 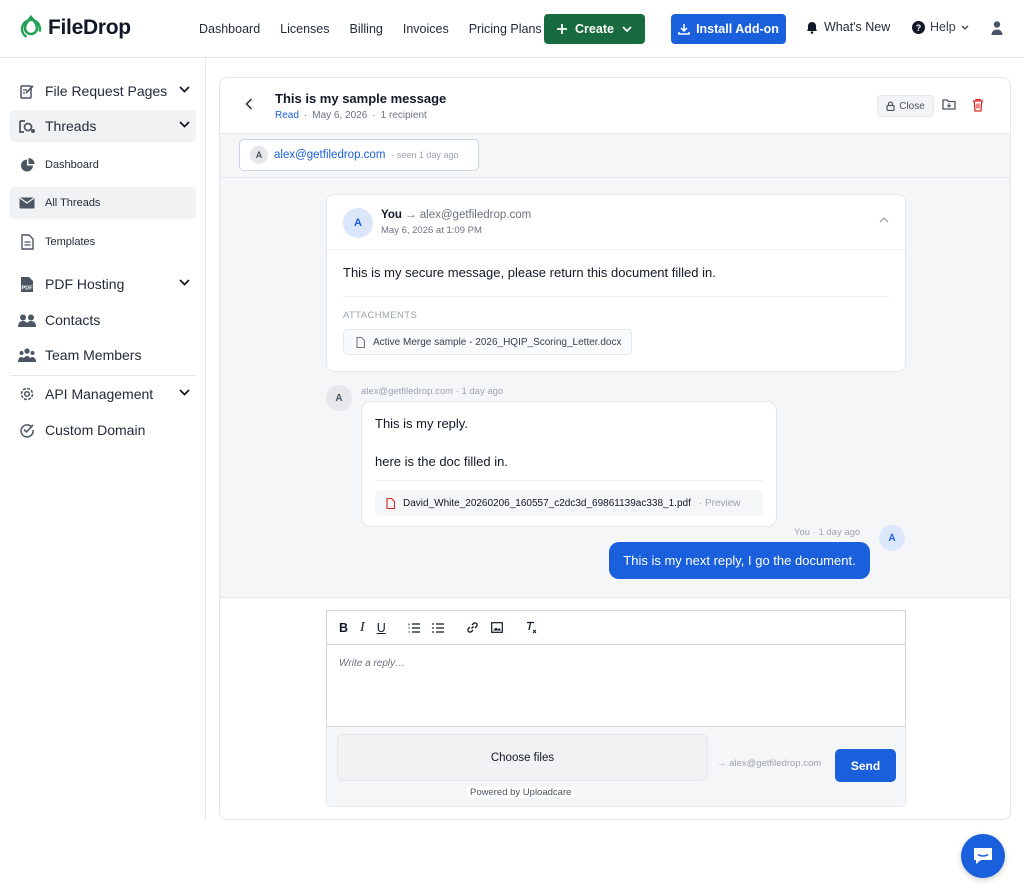 I want to click on sidebar-item-threads-dashboard: Dashboard, so click(x=103, y=165).